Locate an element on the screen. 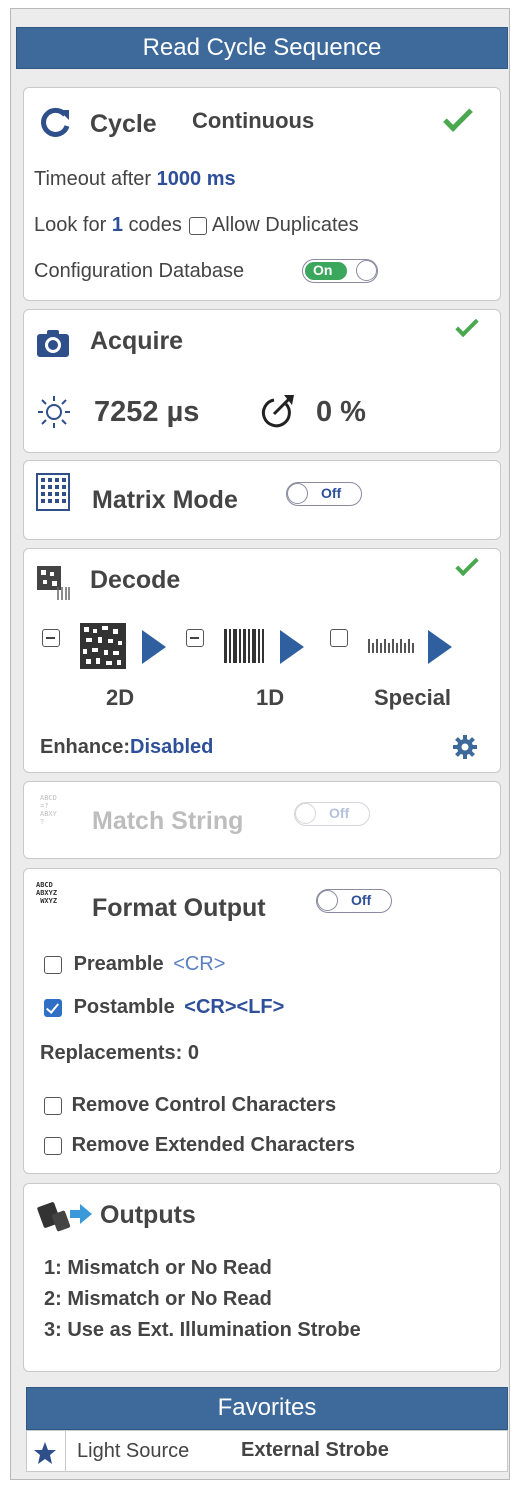 The width and height of the screenshot is (521, 1488). match-string-title: Match String is located at coordinates (168, 821).